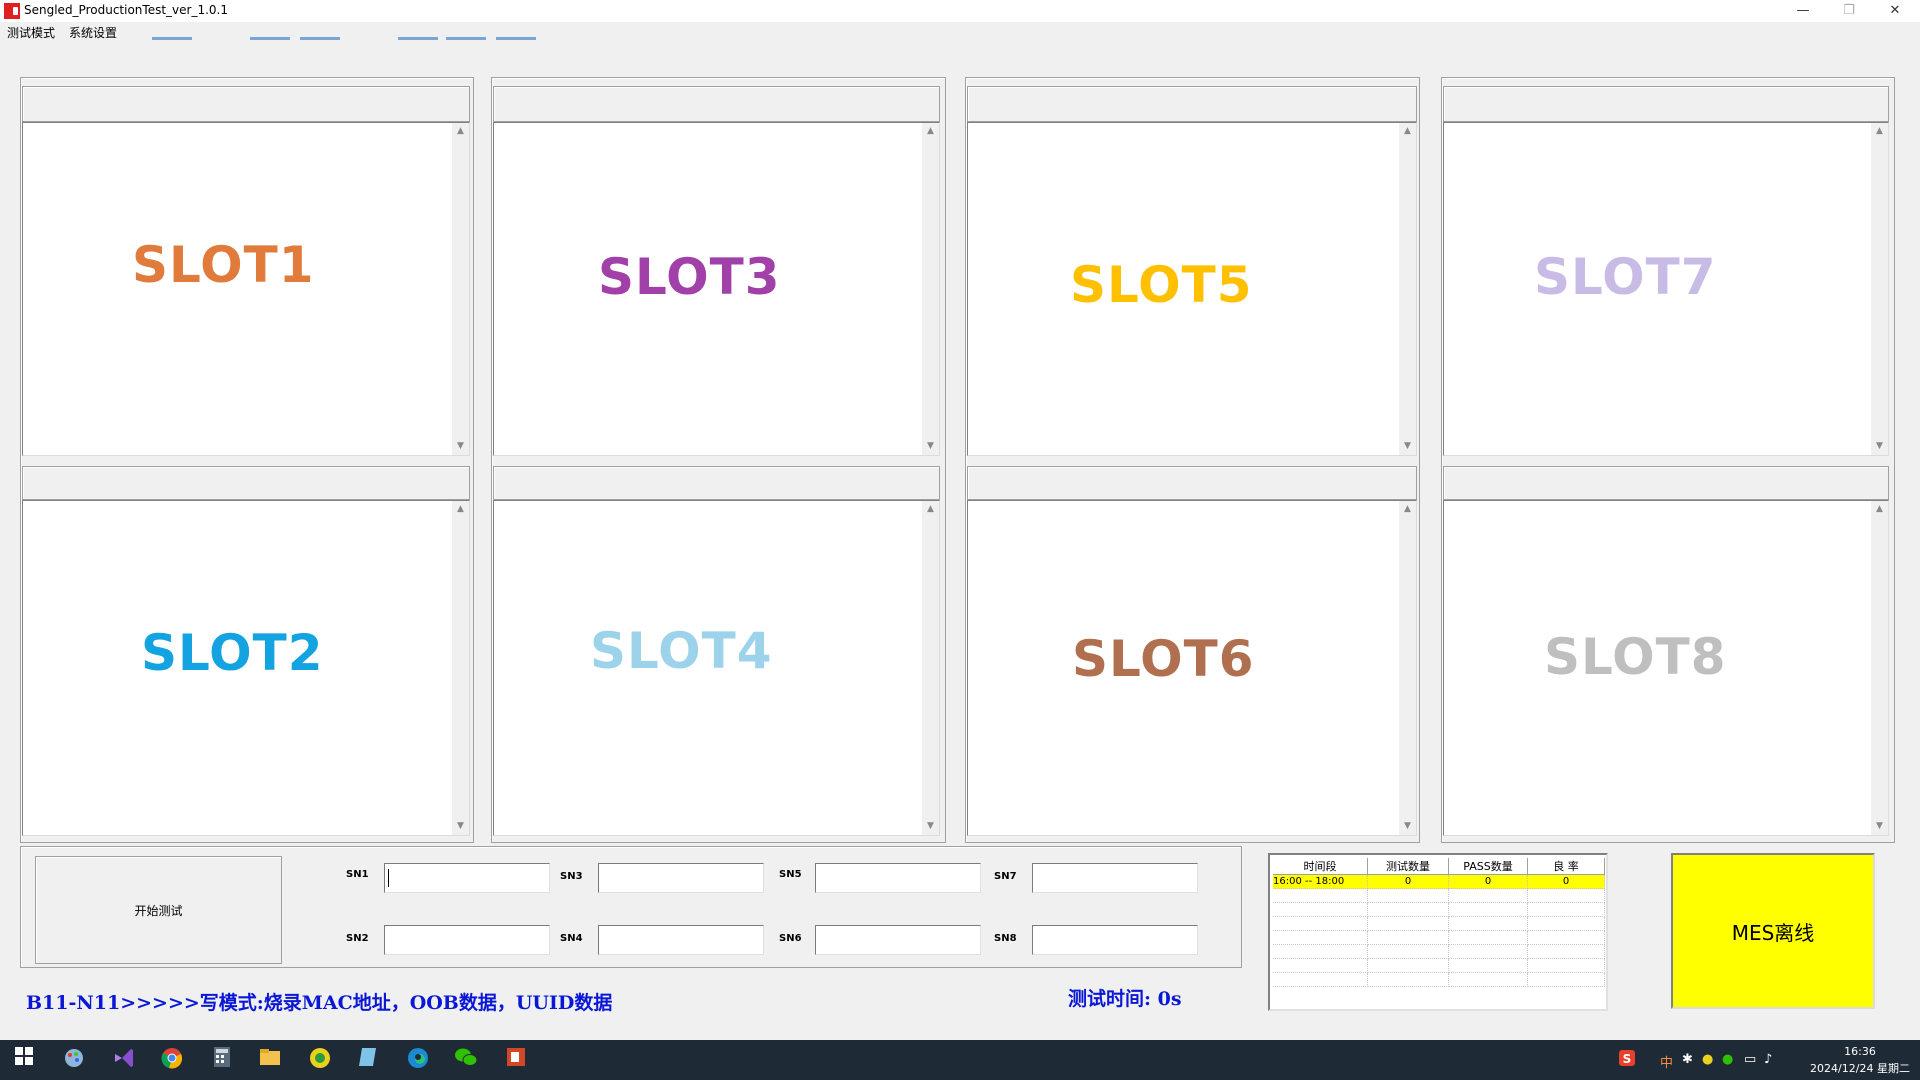 The image size is (1920, 1080). I want to click on tray-app-icon: ✱, so click(1687, 1059).